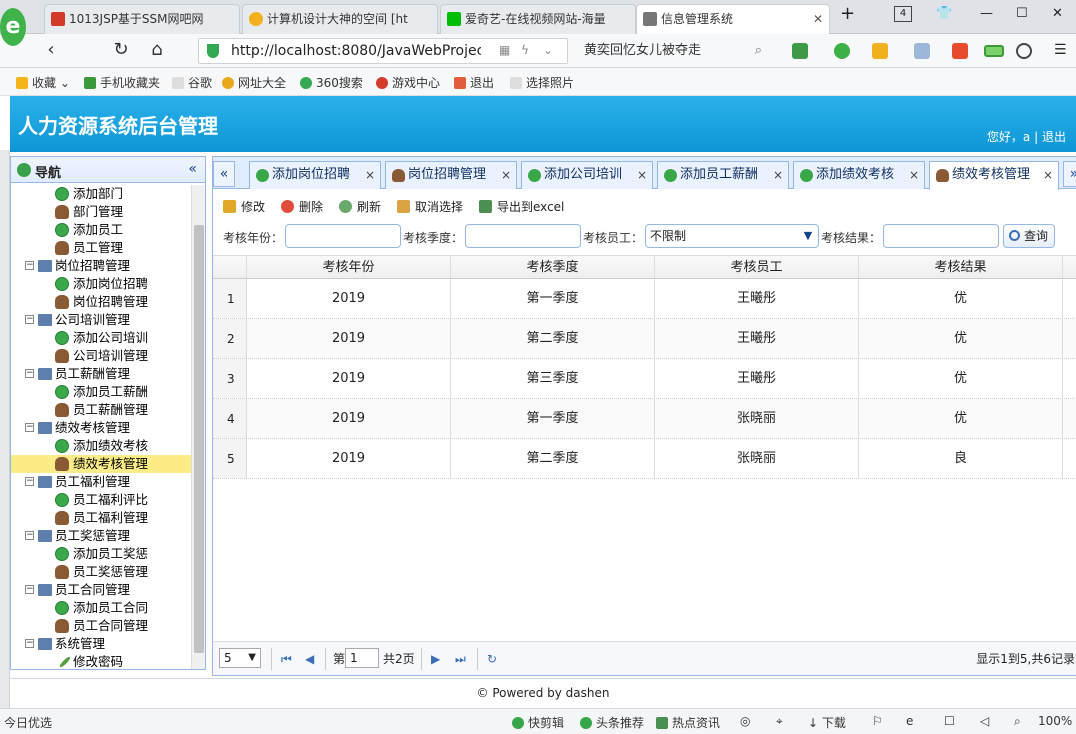  I want to click on search-box: 黄奕回忆女儿被夺走 ⌕, so click(673, 51).